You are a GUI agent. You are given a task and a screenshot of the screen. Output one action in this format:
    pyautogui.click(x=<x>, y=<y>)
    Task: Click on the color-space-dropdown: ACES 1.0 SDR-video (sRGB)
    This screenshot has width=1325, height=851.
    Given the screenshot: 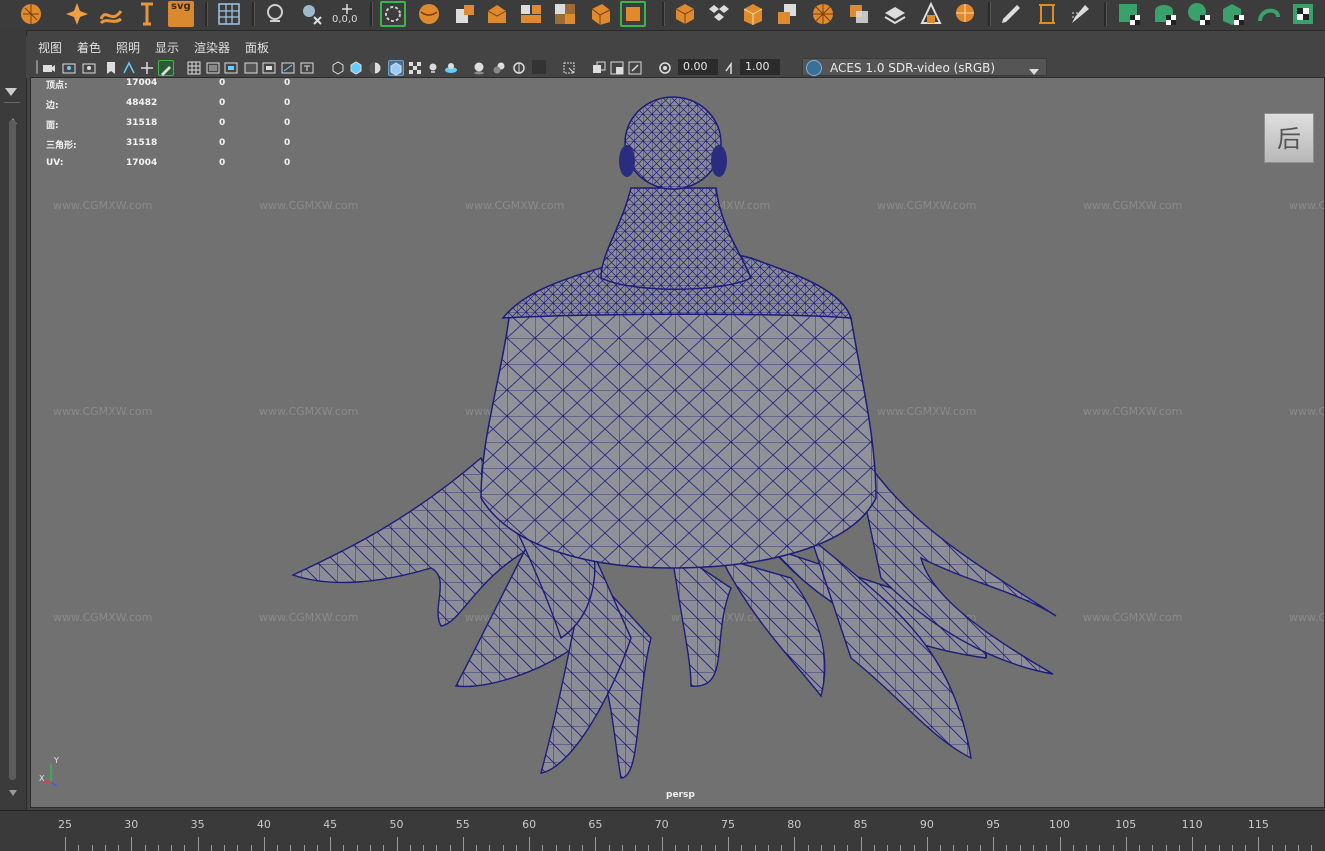 What is the action you would take?
    pyautogui.click(x=924, y=67)
    